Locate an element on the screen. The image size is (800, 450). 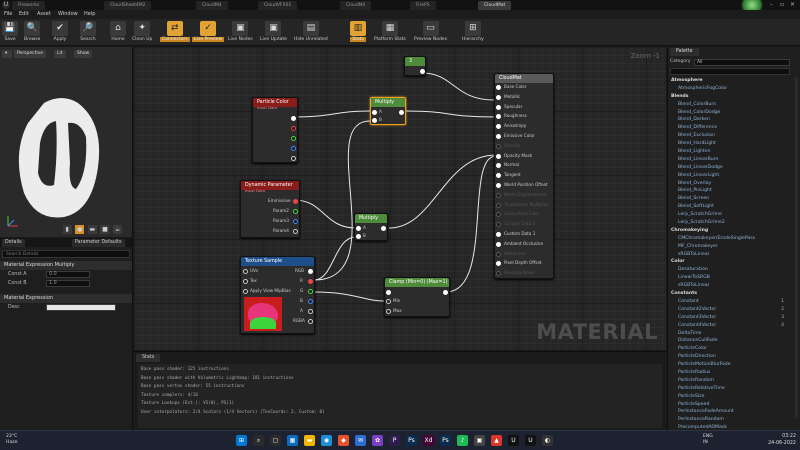
live-preview-button: ✓ Live Preview is located at coordinates (208, 32).